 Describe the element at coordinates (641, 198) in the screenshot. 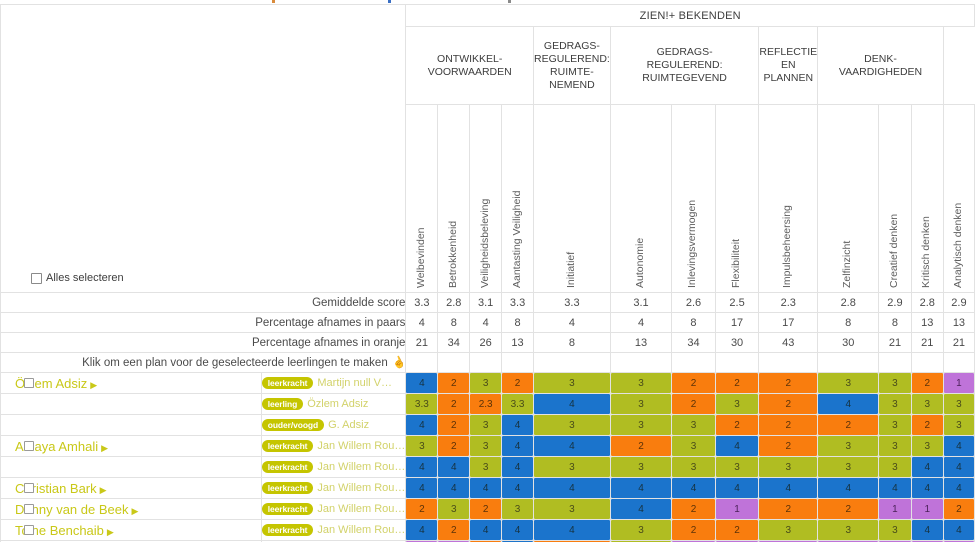

I see `column-header-autonomie: Autonomie` at that location.